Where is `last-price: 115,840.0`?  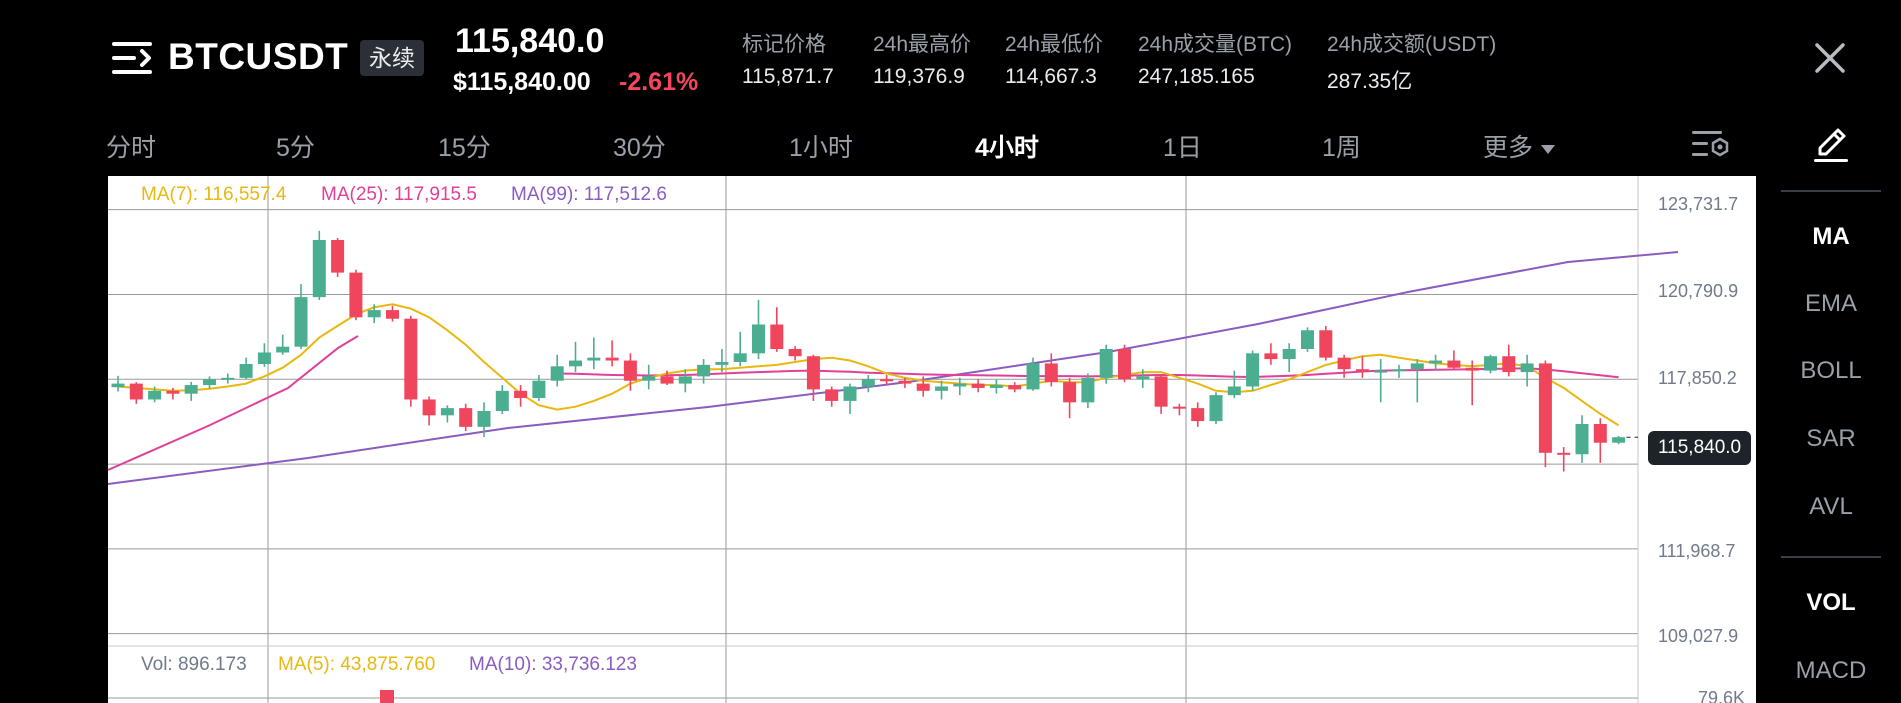
last-price: 115,840.0 is located at coordinates (530, 41).